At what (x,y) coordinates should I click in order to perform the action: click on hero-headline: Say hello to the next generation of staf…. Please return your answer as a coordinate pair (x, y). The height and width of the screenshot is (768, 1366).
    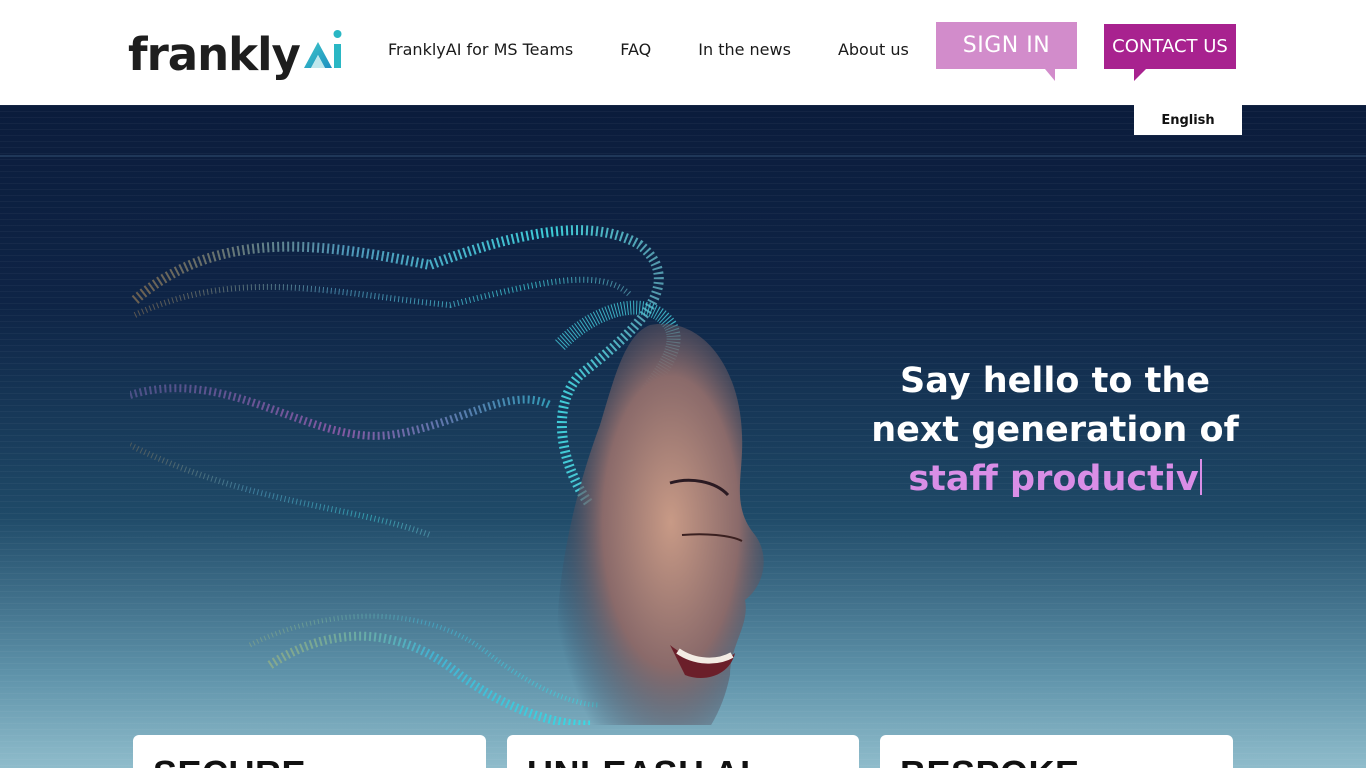
    Looking at the image, I should click on (1055, 430).